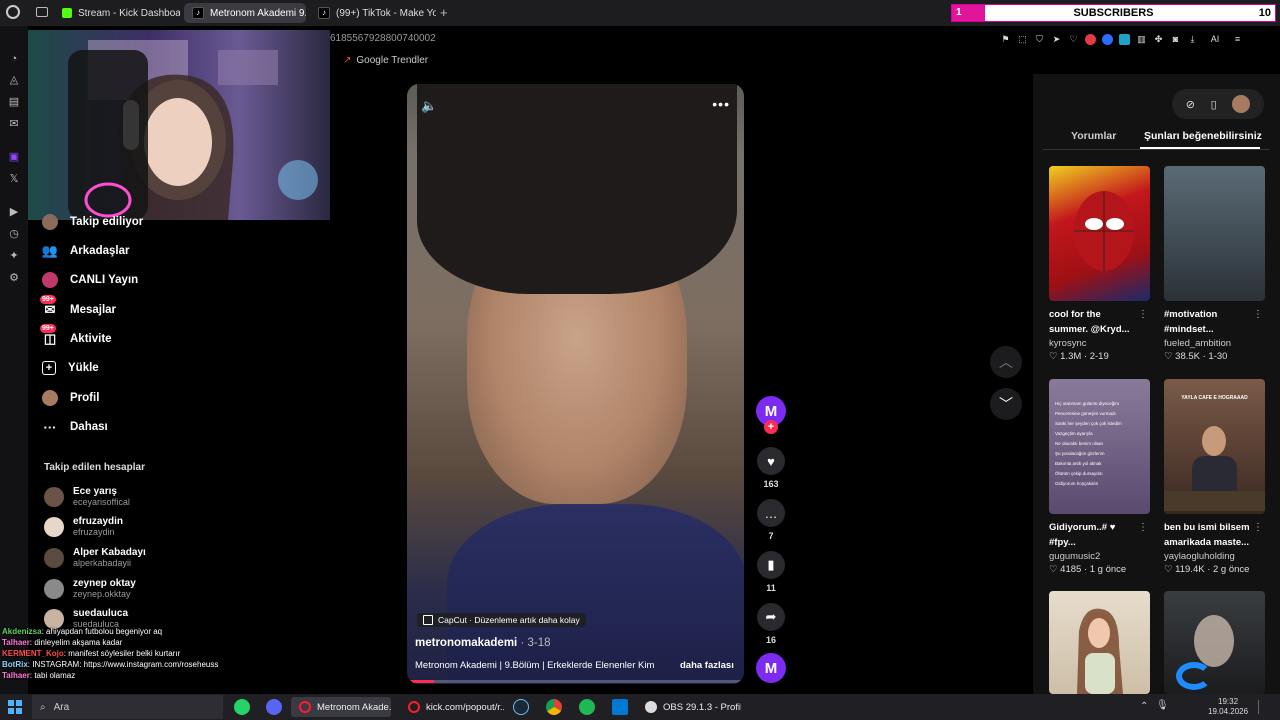 The image size is (1280, 720). What do you see at coordinates (1203, 136) in the screenshot?
I see `tab-you-may-like: Şunları beğenebilirsiniz` at bounding box center [1203, 136].